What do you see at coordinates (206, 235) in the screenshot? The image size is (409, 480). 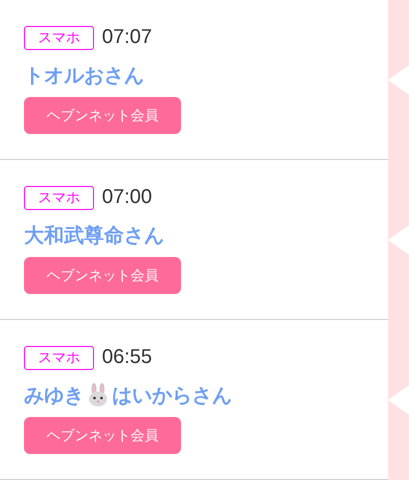 I see `user-name: 大和武尊命さん` at bounding box center [206, 235].